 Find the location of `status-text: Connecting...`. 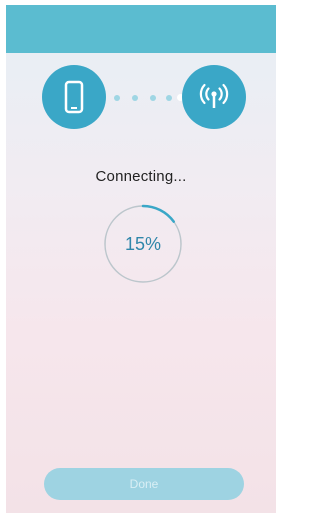

status-text: Connecting... is located at coordinates (141, 176).